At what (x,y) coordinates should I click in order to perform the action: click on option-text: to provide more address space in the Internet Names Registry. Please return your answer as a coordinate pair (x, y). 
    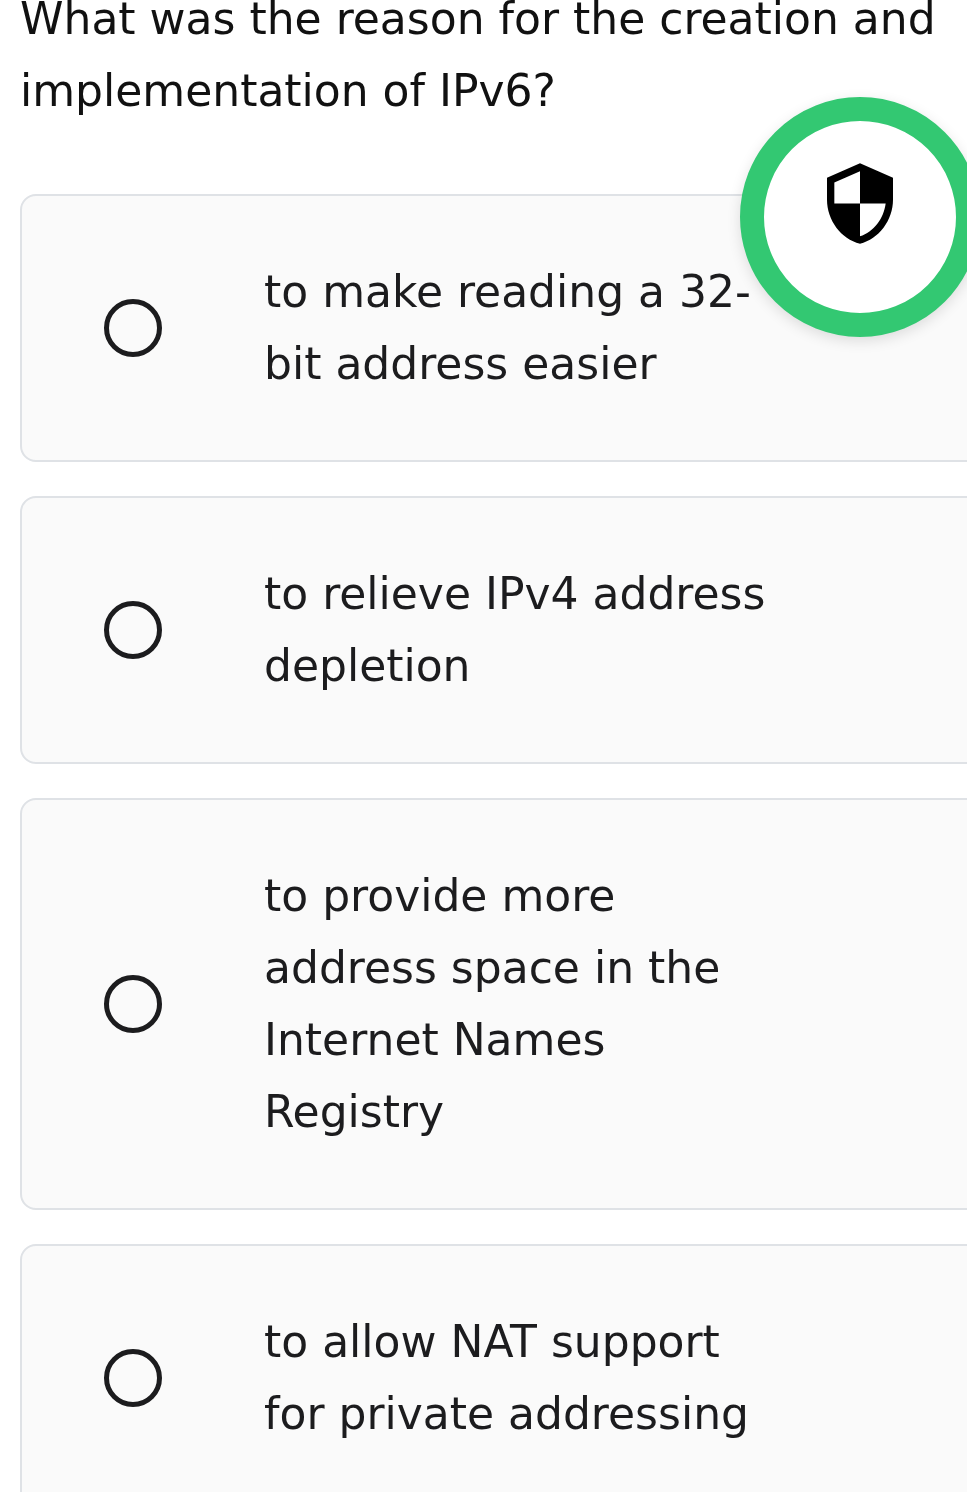
    Looking at the image, I should click on (493, 1004).